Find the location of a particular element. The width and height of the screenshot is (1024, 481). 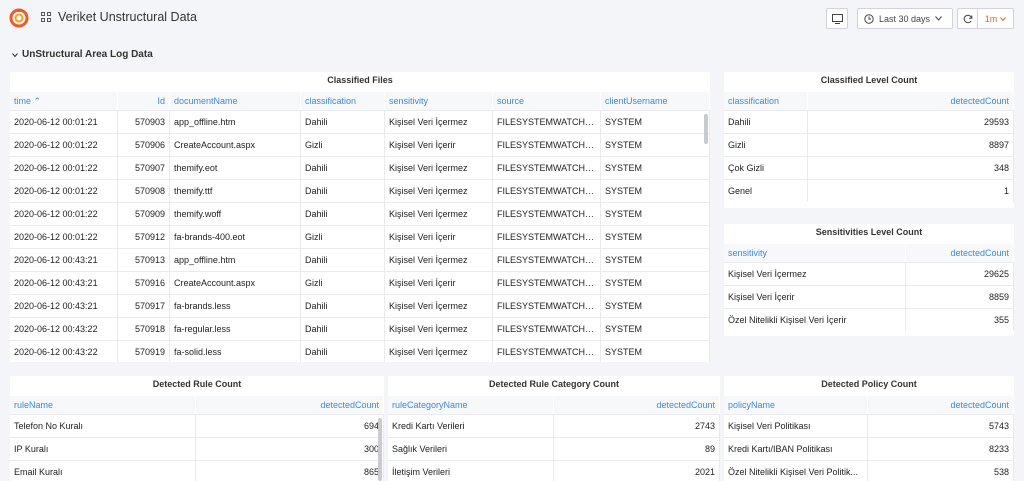

cell-detectedcount: 8233 is located at coordinates (941, 448).